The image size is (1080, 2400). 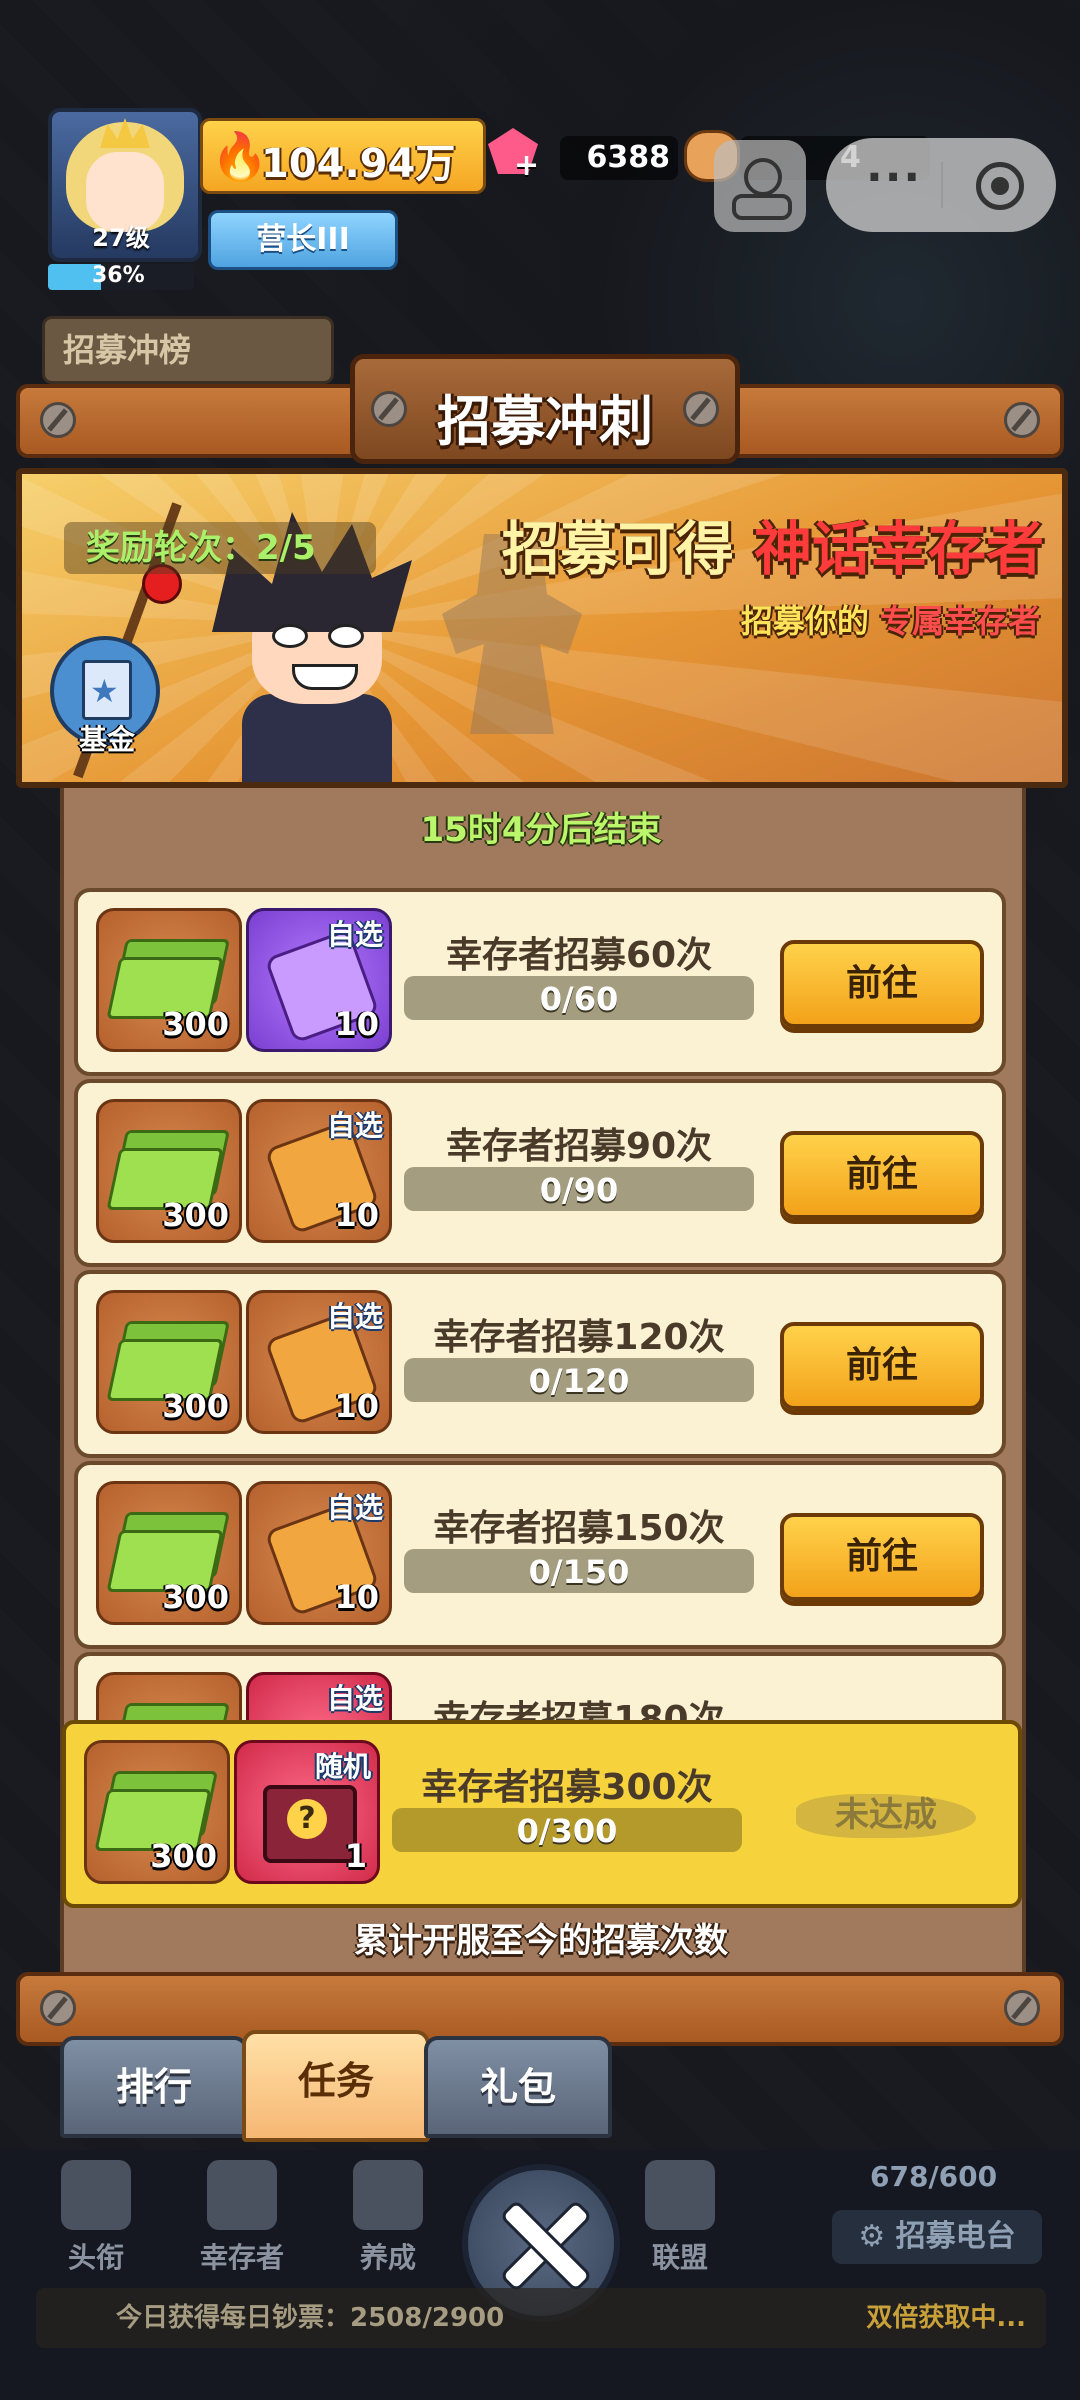 I want to click on more-options-icon: ···, so click(x=894, y=177).